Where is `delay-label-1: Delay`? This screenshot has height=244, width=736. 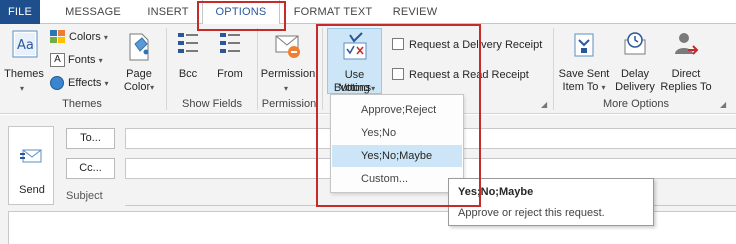 delay-label-1: Delay is located at coordinates (635, 74).